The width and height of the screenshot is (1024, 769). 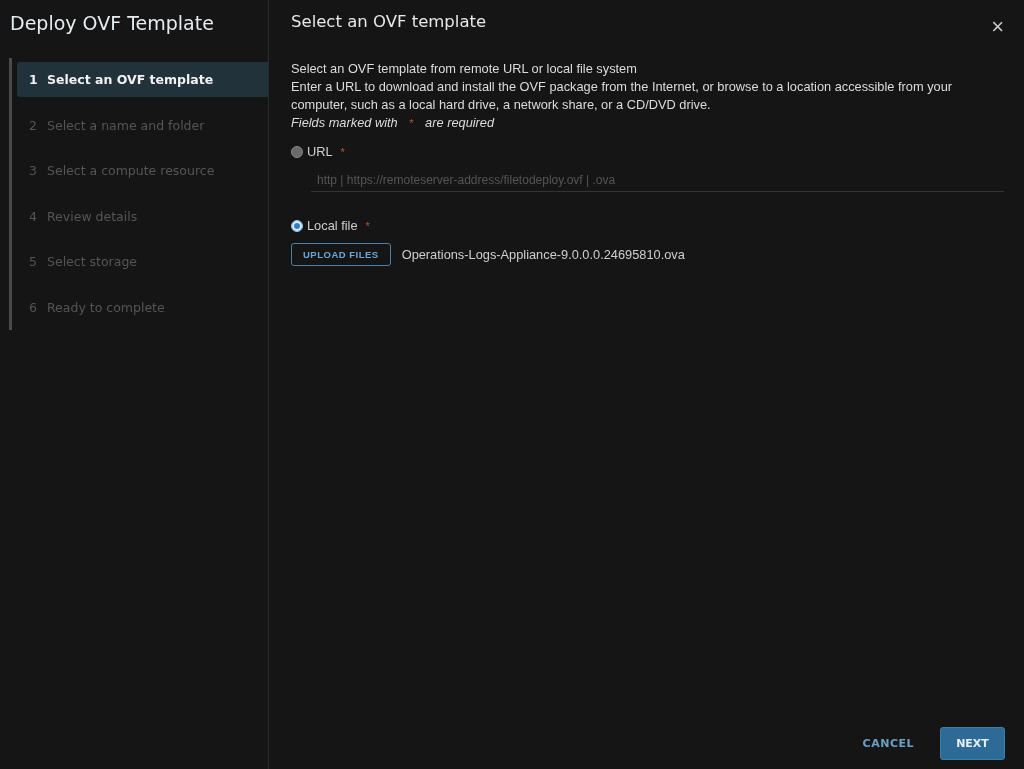 What do you see at coordinates (622, 96) in the screenshot?
I see `description-text: Enter a URL to download and install the OVF package from the Internet, or browse to a location accessible from your computer, such as a local hard drive, a network share, or a CD/DVD drive.` at bounding box center [622, 96].